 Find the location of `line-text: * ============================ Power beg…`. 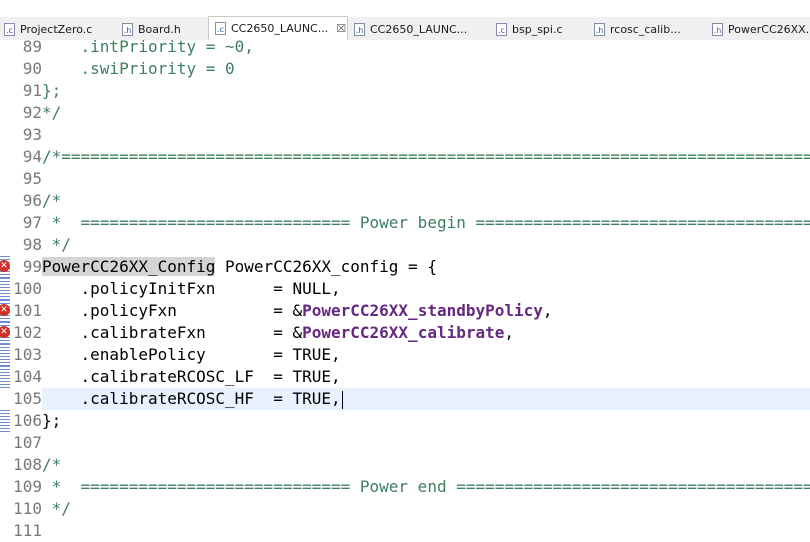

line-text: * ============================ Power beg… is located at coordinates (426, 222).